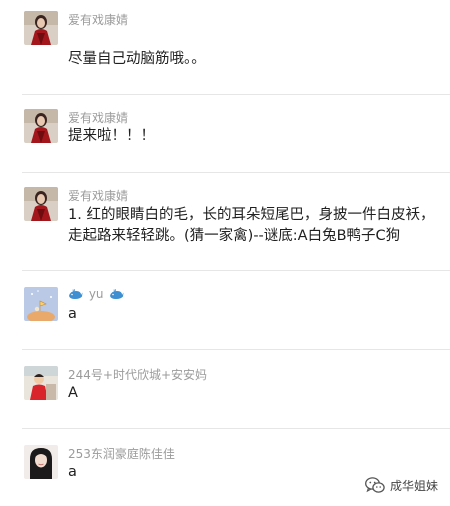 The width and height of the screenshot is (450, 506). I want to click on cartoon-planet-avatar-icon, so click(41, 304).